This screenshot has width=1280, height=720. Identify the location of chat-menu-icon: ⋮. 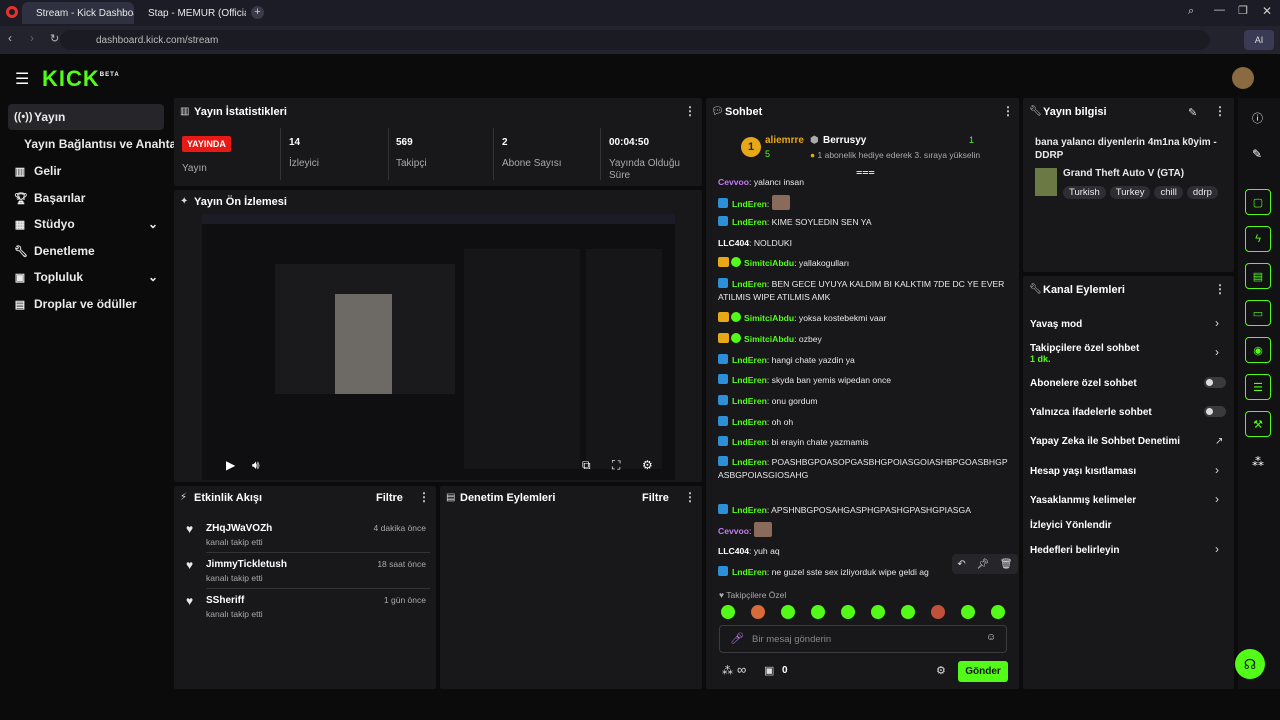
(1008, 111).